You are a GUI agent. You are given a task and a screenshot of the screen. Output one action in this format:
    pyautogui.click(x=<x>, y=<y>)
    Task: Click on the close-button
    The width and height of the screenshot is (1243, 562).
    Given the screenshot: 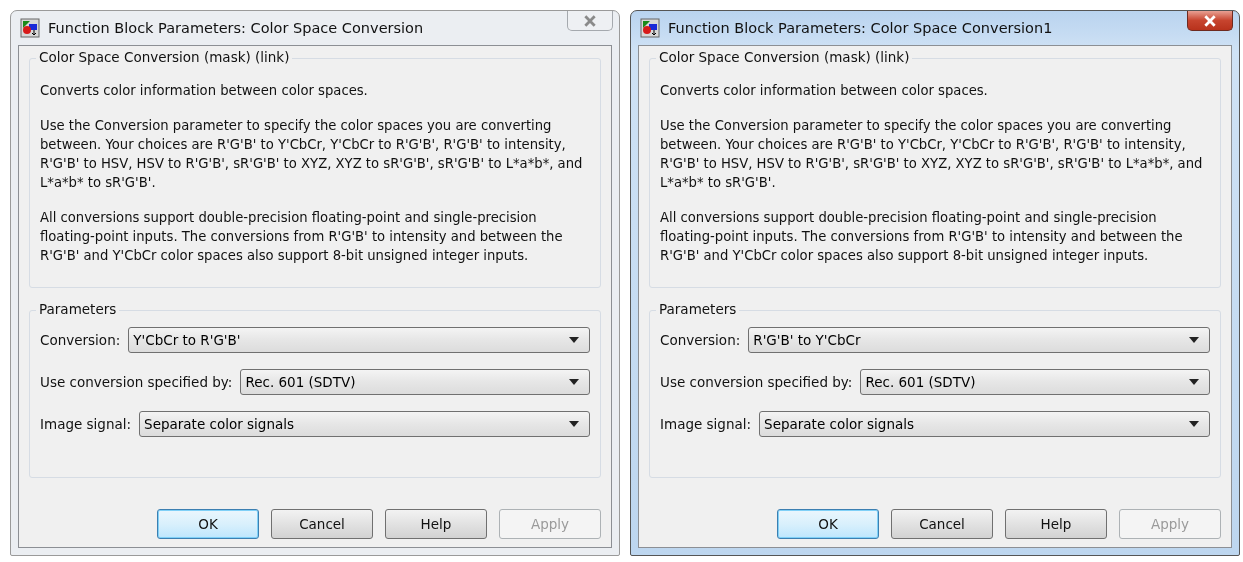 What is the action you would take?
    pyautogui.click(x=1210, y=21)
    